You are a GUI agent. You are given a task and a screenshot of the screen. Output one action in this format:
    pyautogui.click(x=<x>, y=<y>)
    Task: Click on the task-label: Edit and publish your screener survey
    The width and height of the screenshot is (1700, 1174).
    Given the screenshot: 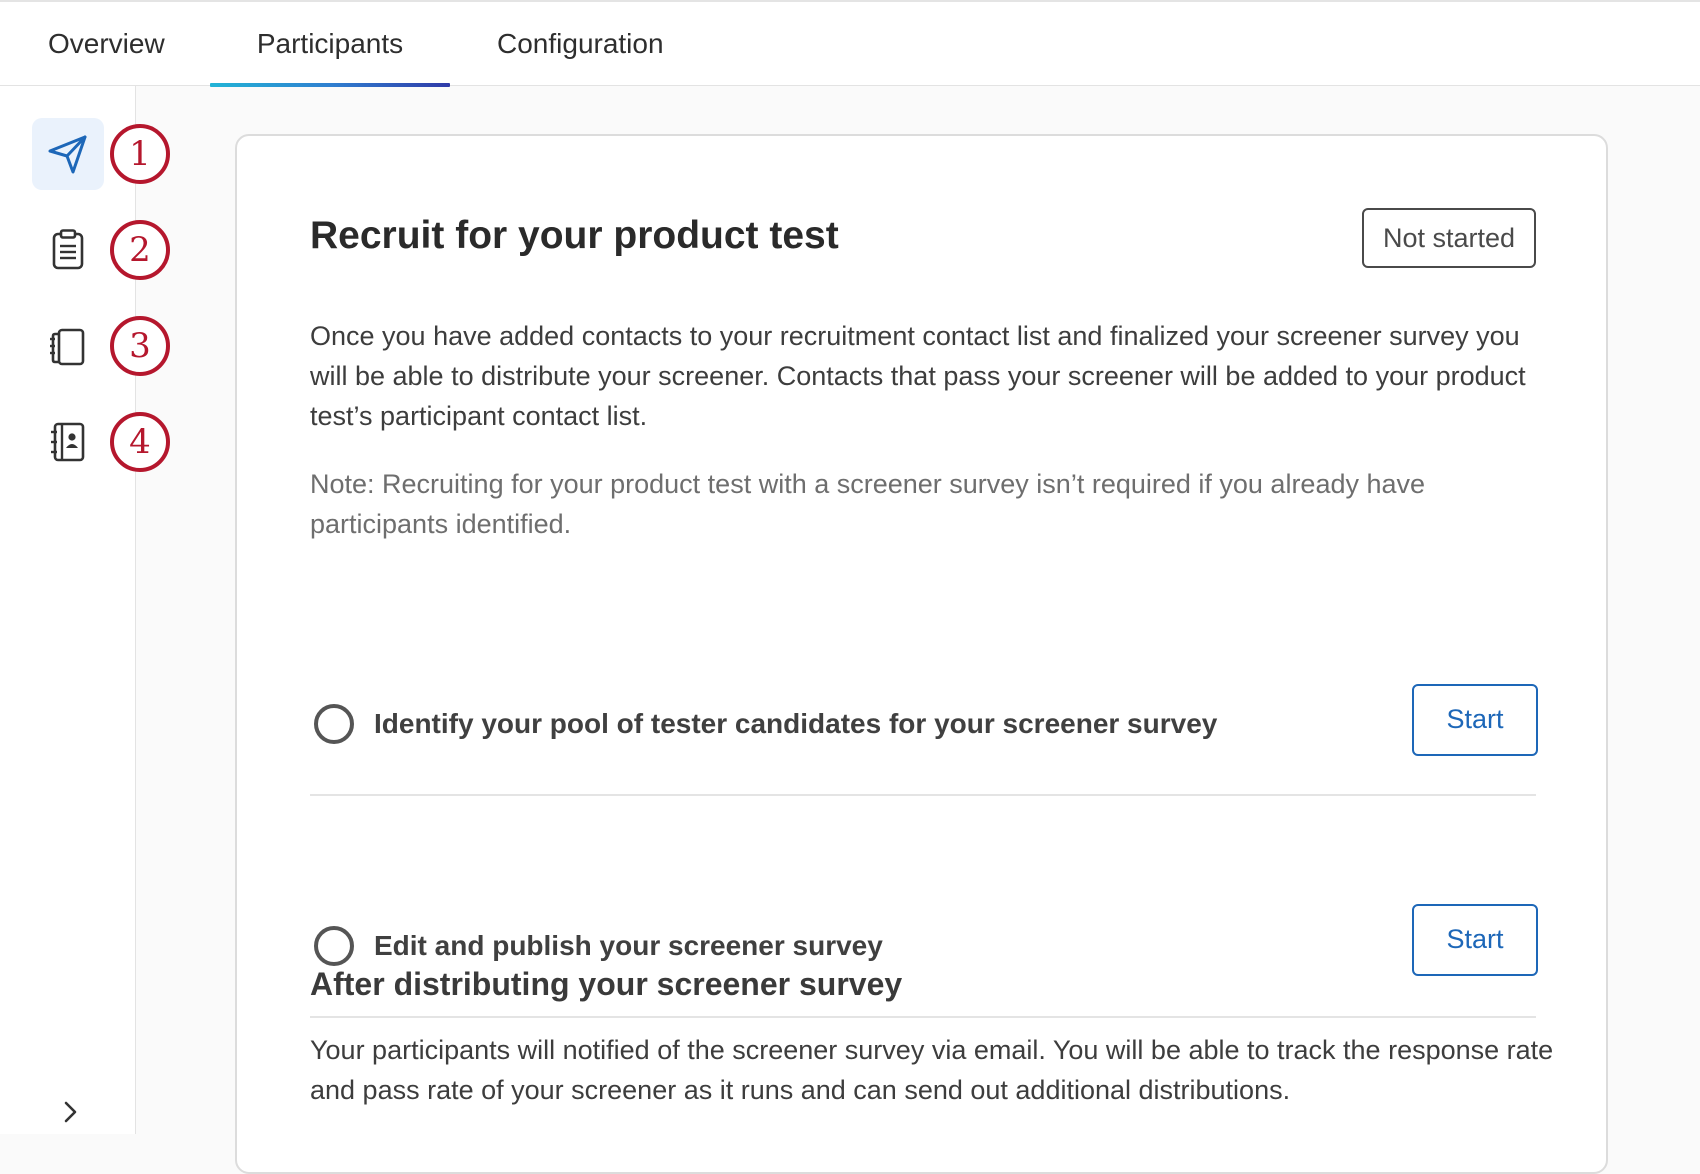 What is the action you would take?
    pyautogui.click(x=628, y=945)
    